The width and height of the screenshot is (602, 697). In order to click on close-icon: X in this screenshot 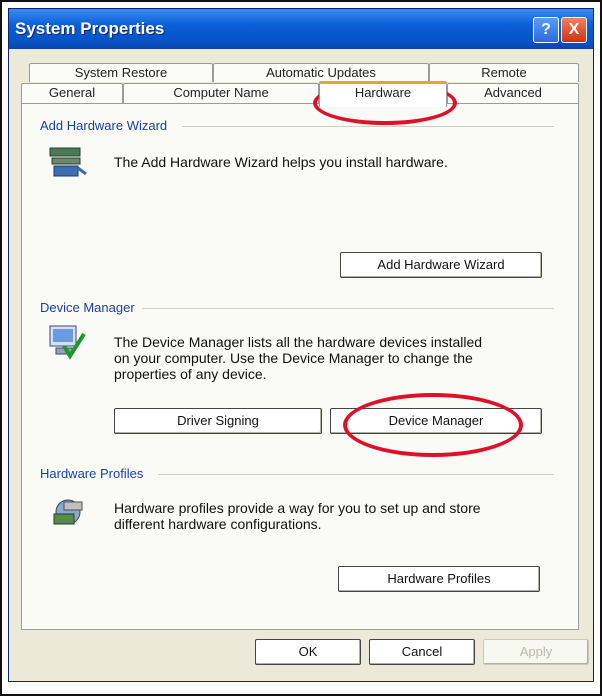, I will do `click(574, 29)`.